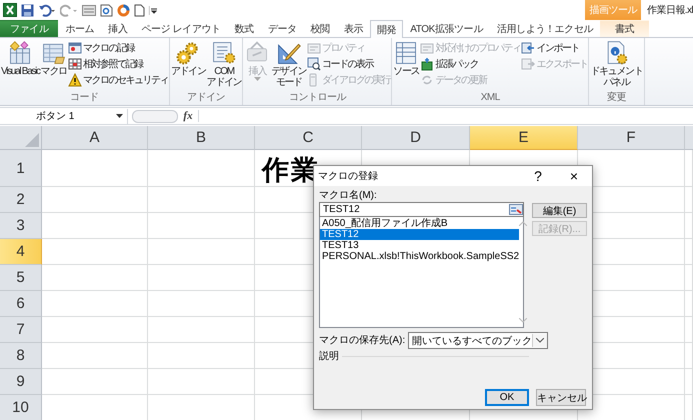  I want to click on record-icon, so click(75, 47).